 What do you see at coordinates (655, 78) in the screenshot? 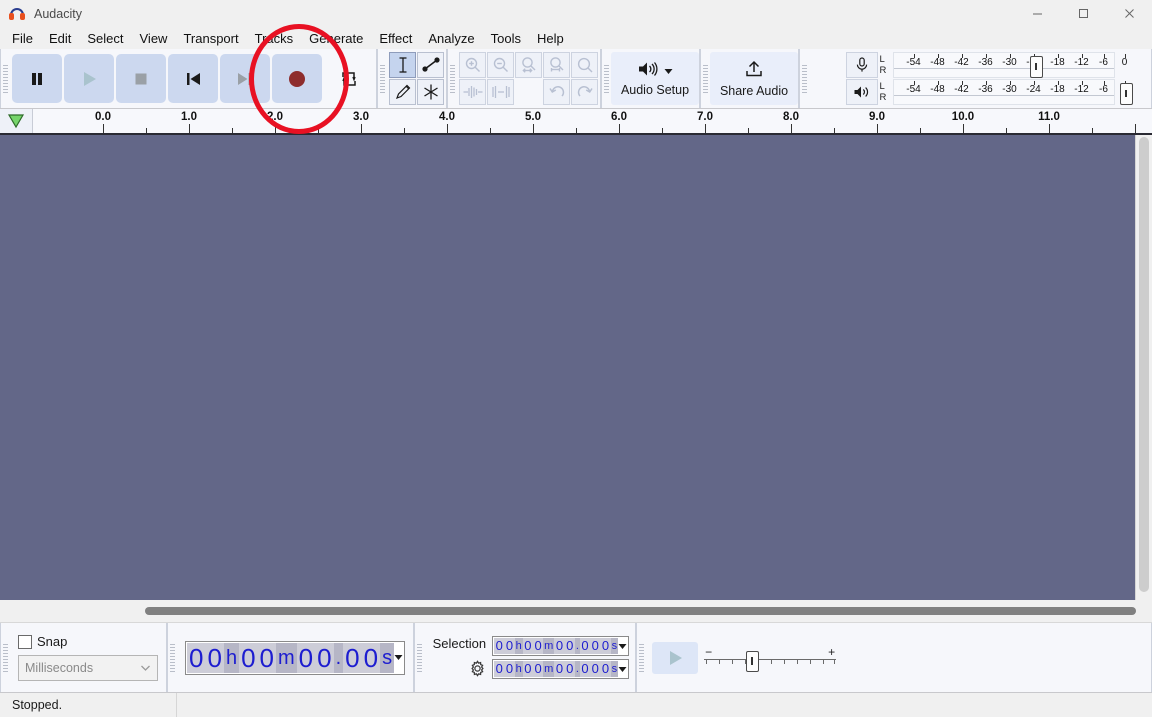
I see `audio-setup-button: Audio Setup` at bounding box center [655, 78].